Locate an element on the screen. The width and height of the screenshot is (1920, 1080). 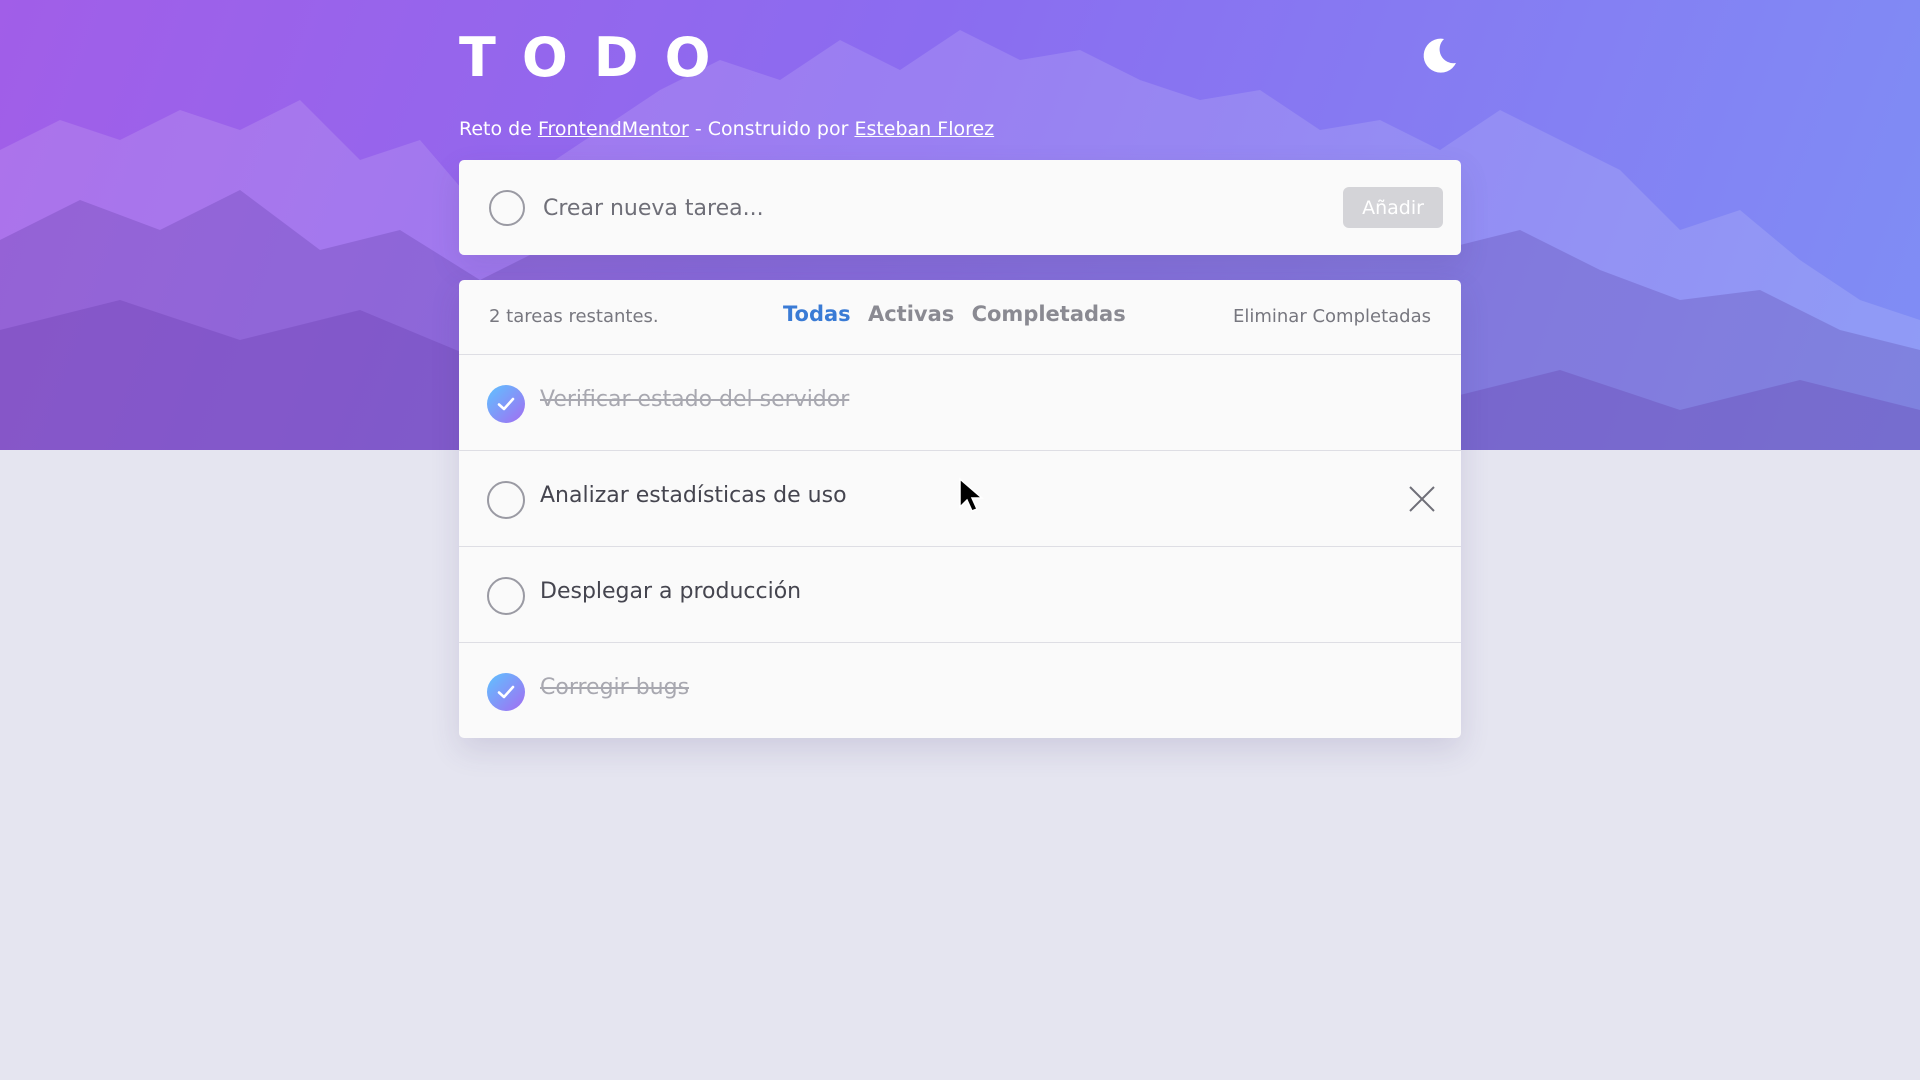
todo-text: Corregir bugs is located at coordinates (615, 687).